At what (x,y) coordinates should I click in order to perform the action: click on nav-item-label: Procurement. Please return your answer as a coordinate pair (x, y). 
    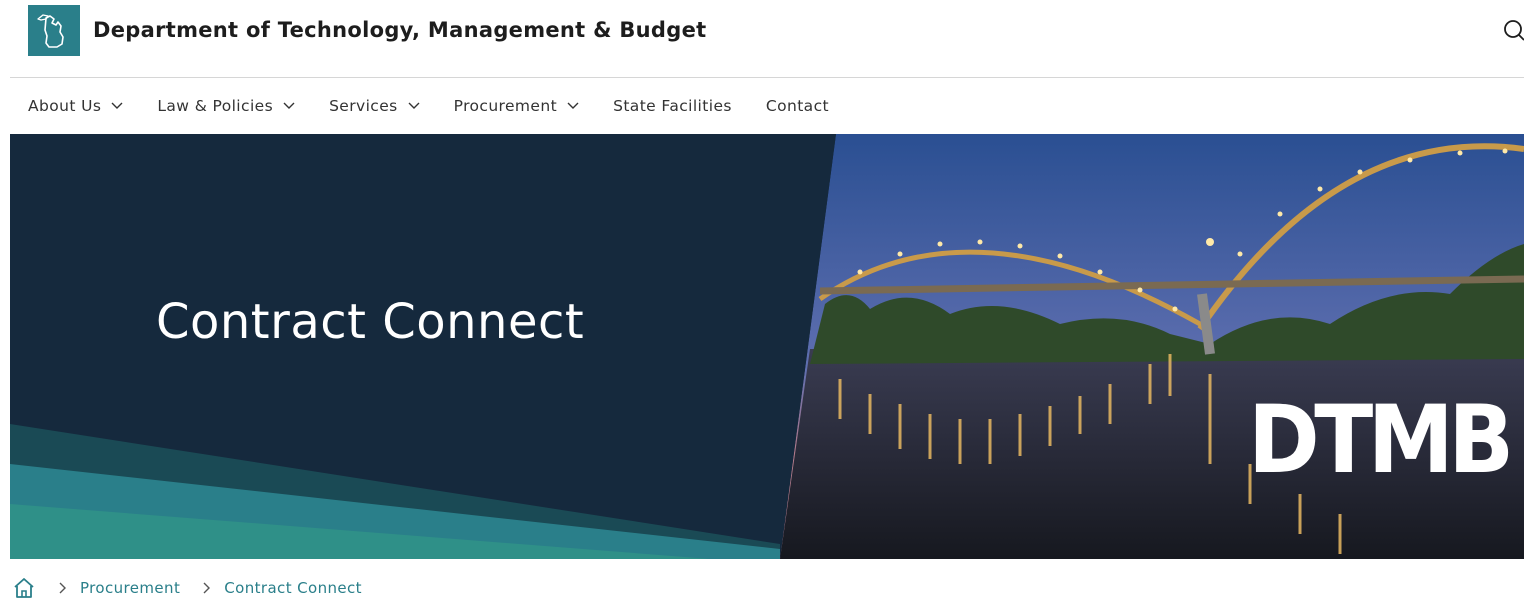
    Looking at the image, I should click on (505, 106).